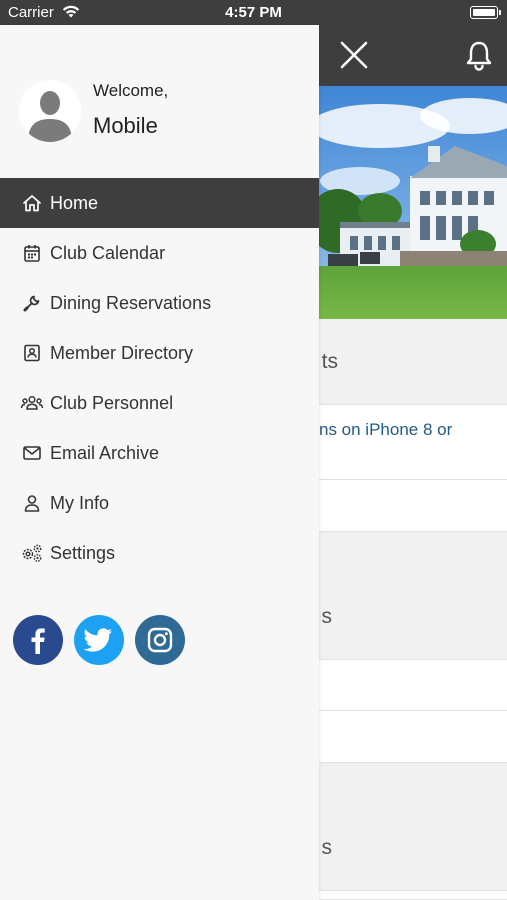 The width and height of the screenshot is (507, 900). I want to click on menu-item-club-calendar: Club Calendar, so click(159, 253).